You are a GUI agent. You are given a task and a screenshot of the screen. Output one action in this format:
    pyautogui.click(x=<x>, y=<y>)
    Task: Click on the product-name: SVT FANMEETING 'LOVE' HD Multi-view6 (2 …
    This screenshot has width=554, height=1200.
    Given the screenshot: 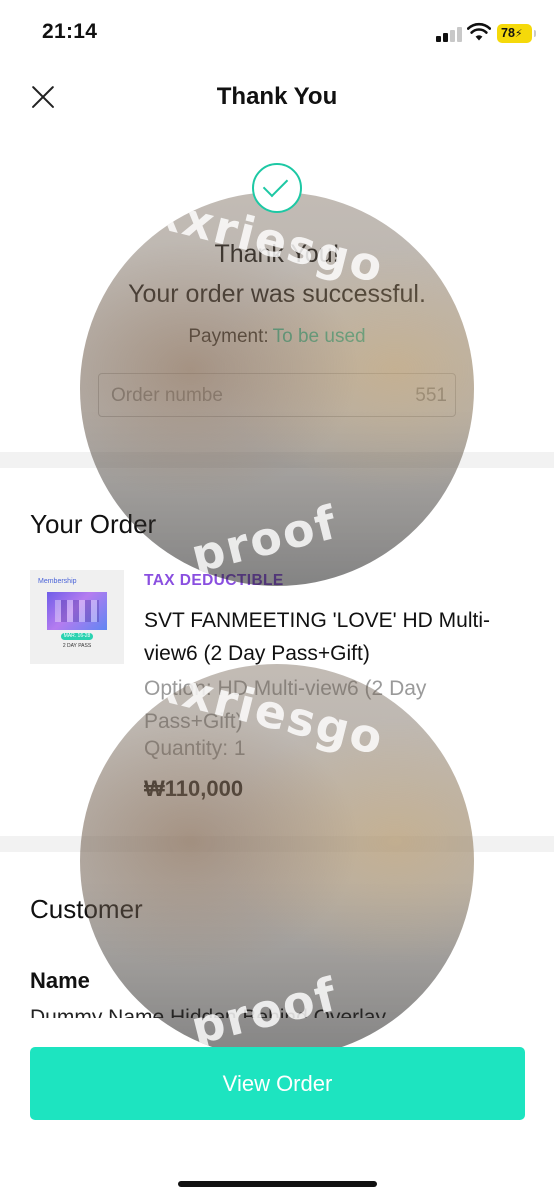 What is the action you would take?
    pyautogui.click(x=334, y=637)
    